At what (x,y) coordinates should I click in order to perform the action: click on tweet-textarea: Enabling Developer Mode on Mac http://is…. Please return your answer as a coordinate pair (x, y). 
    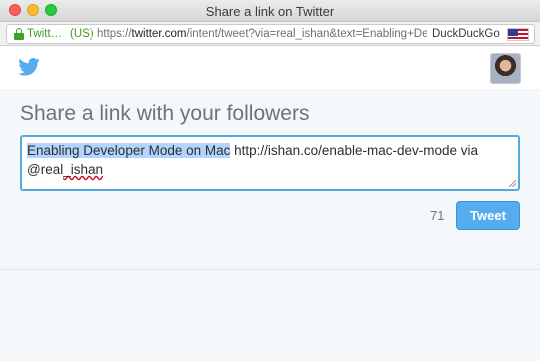
    Looking at the image, I should click on (270, 163).